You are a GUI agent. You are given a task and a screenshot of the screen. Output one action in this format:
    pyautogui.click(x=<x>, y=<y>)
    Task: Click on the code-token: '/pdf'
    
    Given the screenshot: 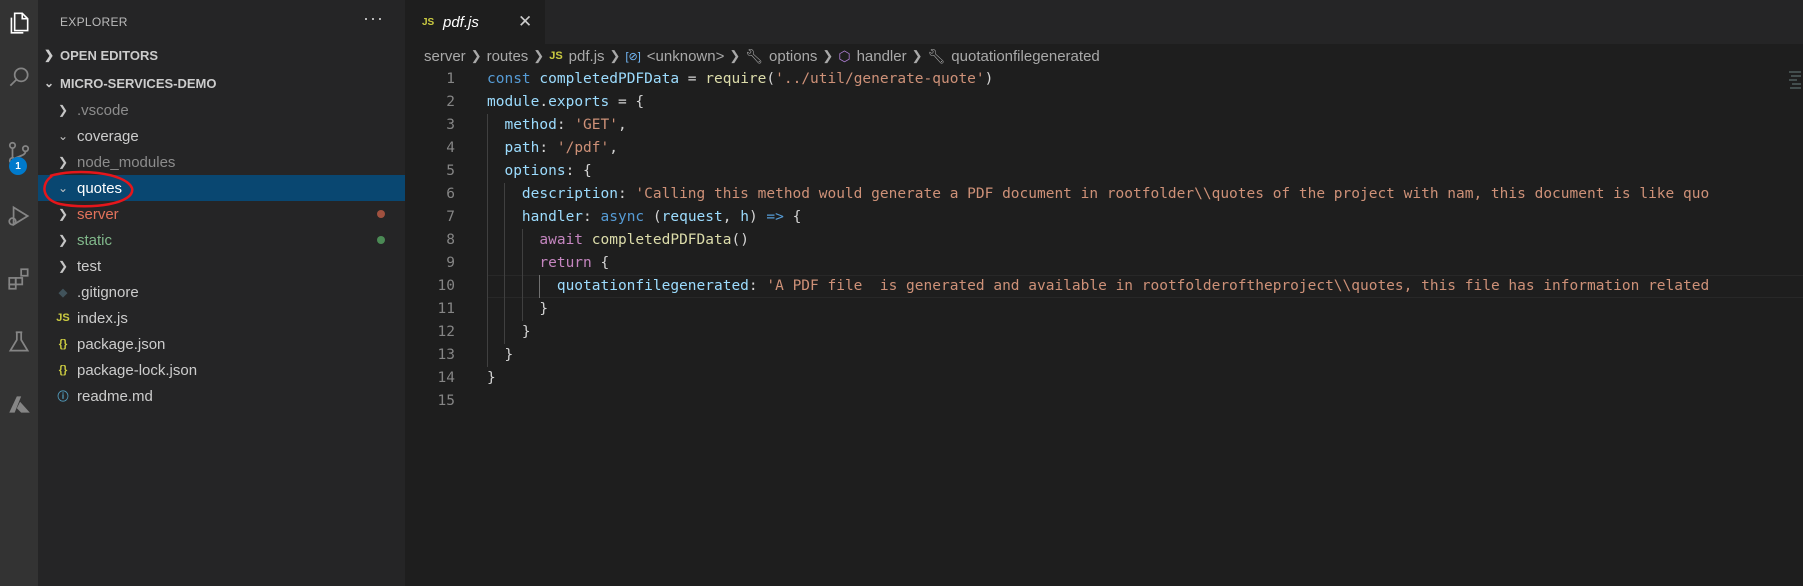 What is the action you would take?
    pyautogui.click(x=583, y=148)
    